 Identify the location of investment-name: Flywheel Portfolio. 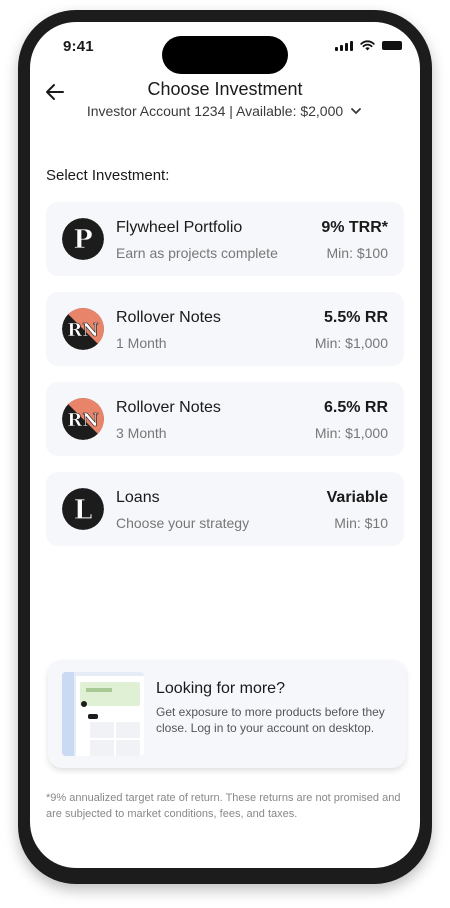
(179, 227).